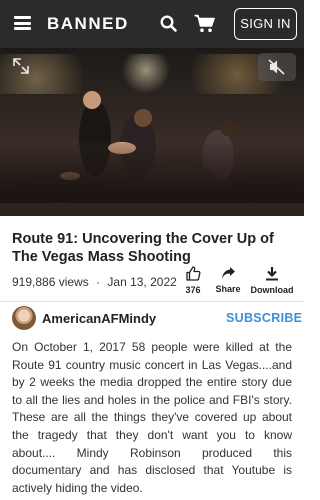  I want to click on share-icon, so click(228, 273).